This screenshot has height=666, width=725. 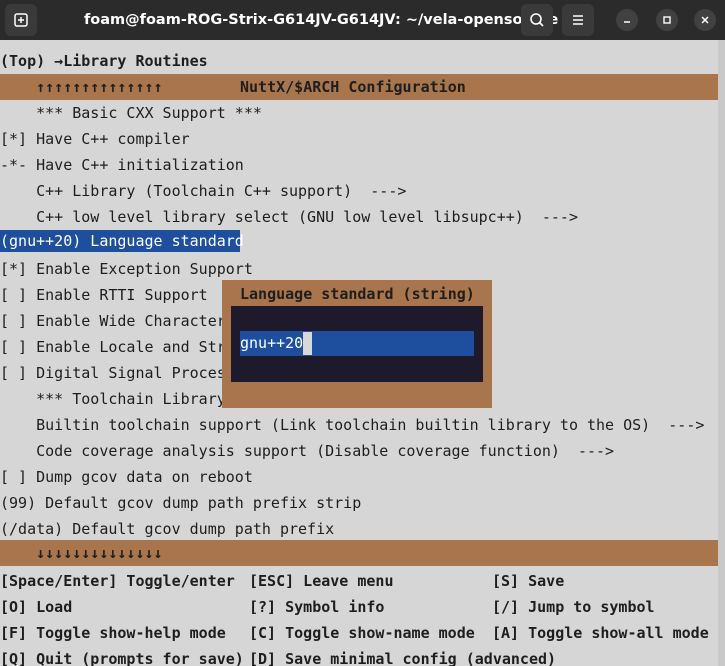 What do you see at coordinates (307, 343) in the screenshot?
I see `text-cursor` at bounding box center [307, 343].